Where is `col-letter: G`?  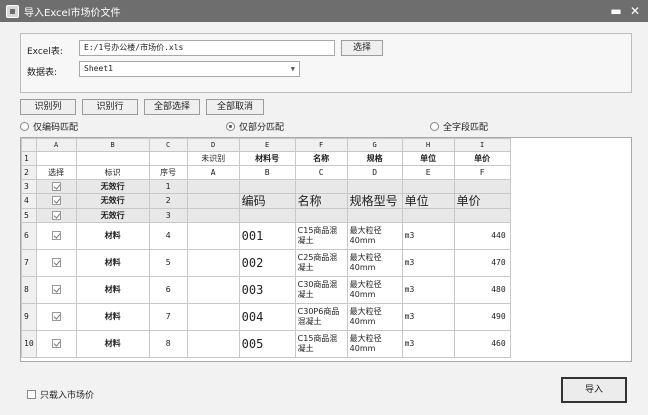 col-letter: G is located at coordinates (374, 145).